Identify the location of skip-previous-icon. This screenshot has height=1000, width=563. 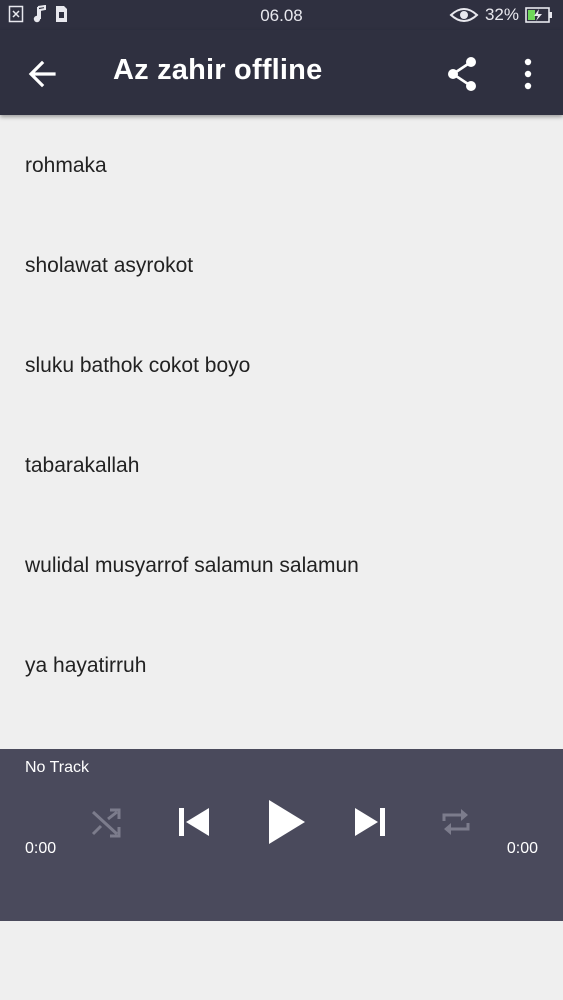
(194, 822).